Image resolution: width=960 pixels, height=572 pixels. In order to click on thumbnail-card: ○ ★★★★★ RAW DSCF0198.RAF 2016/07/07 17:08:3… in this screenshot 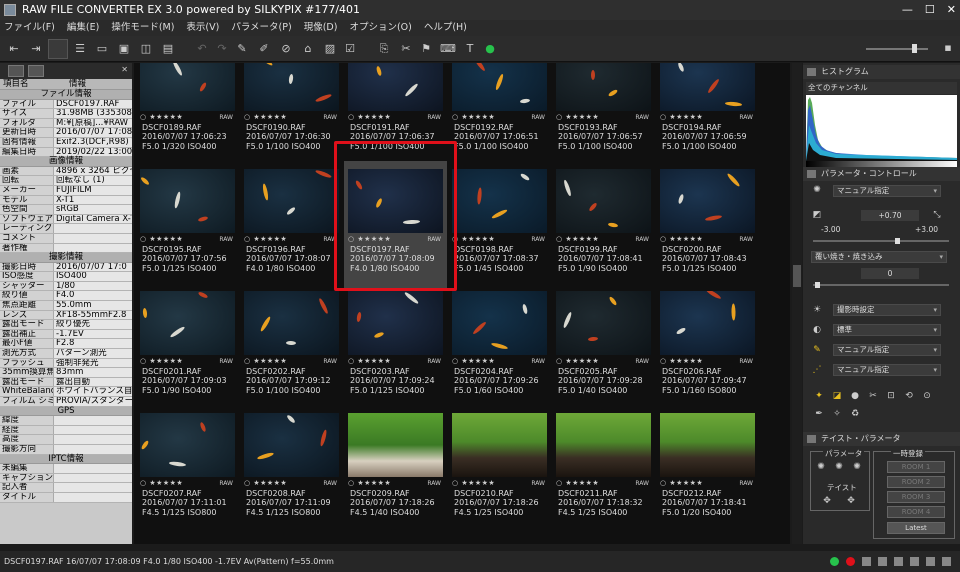, I will do `click(499, 225)`.